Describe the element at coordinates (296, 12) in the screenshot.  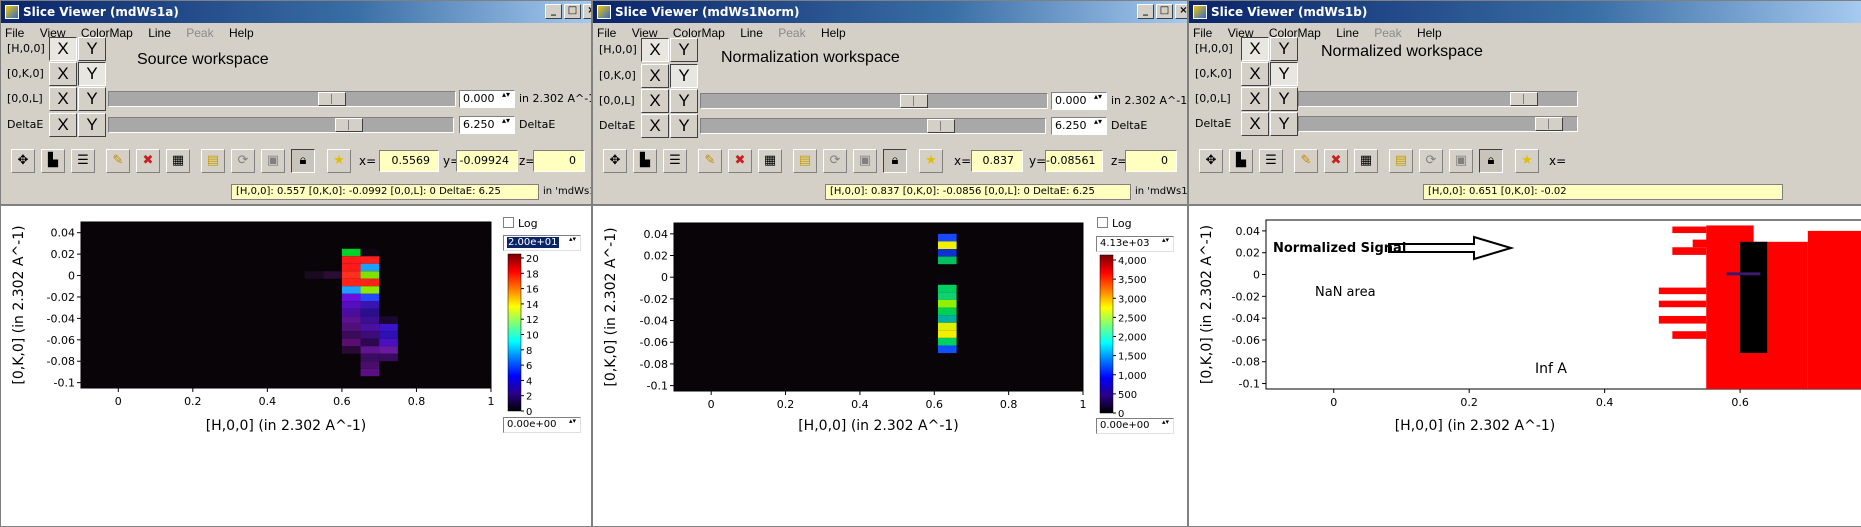
I see `window-titlebar: Slice Viewer (mdWs1a)` at that location.